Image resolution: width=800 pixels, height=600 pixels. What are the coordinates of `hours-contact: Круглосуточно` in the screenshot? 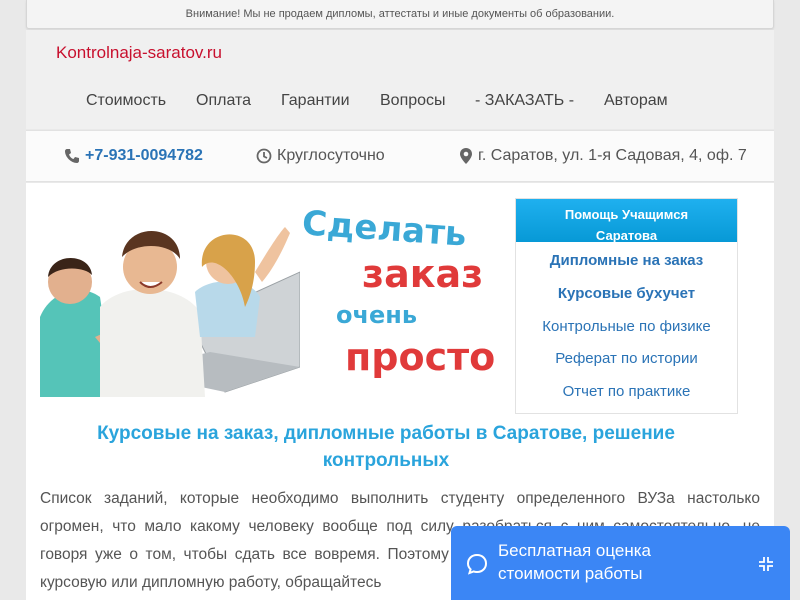 It's located at (320, 156).